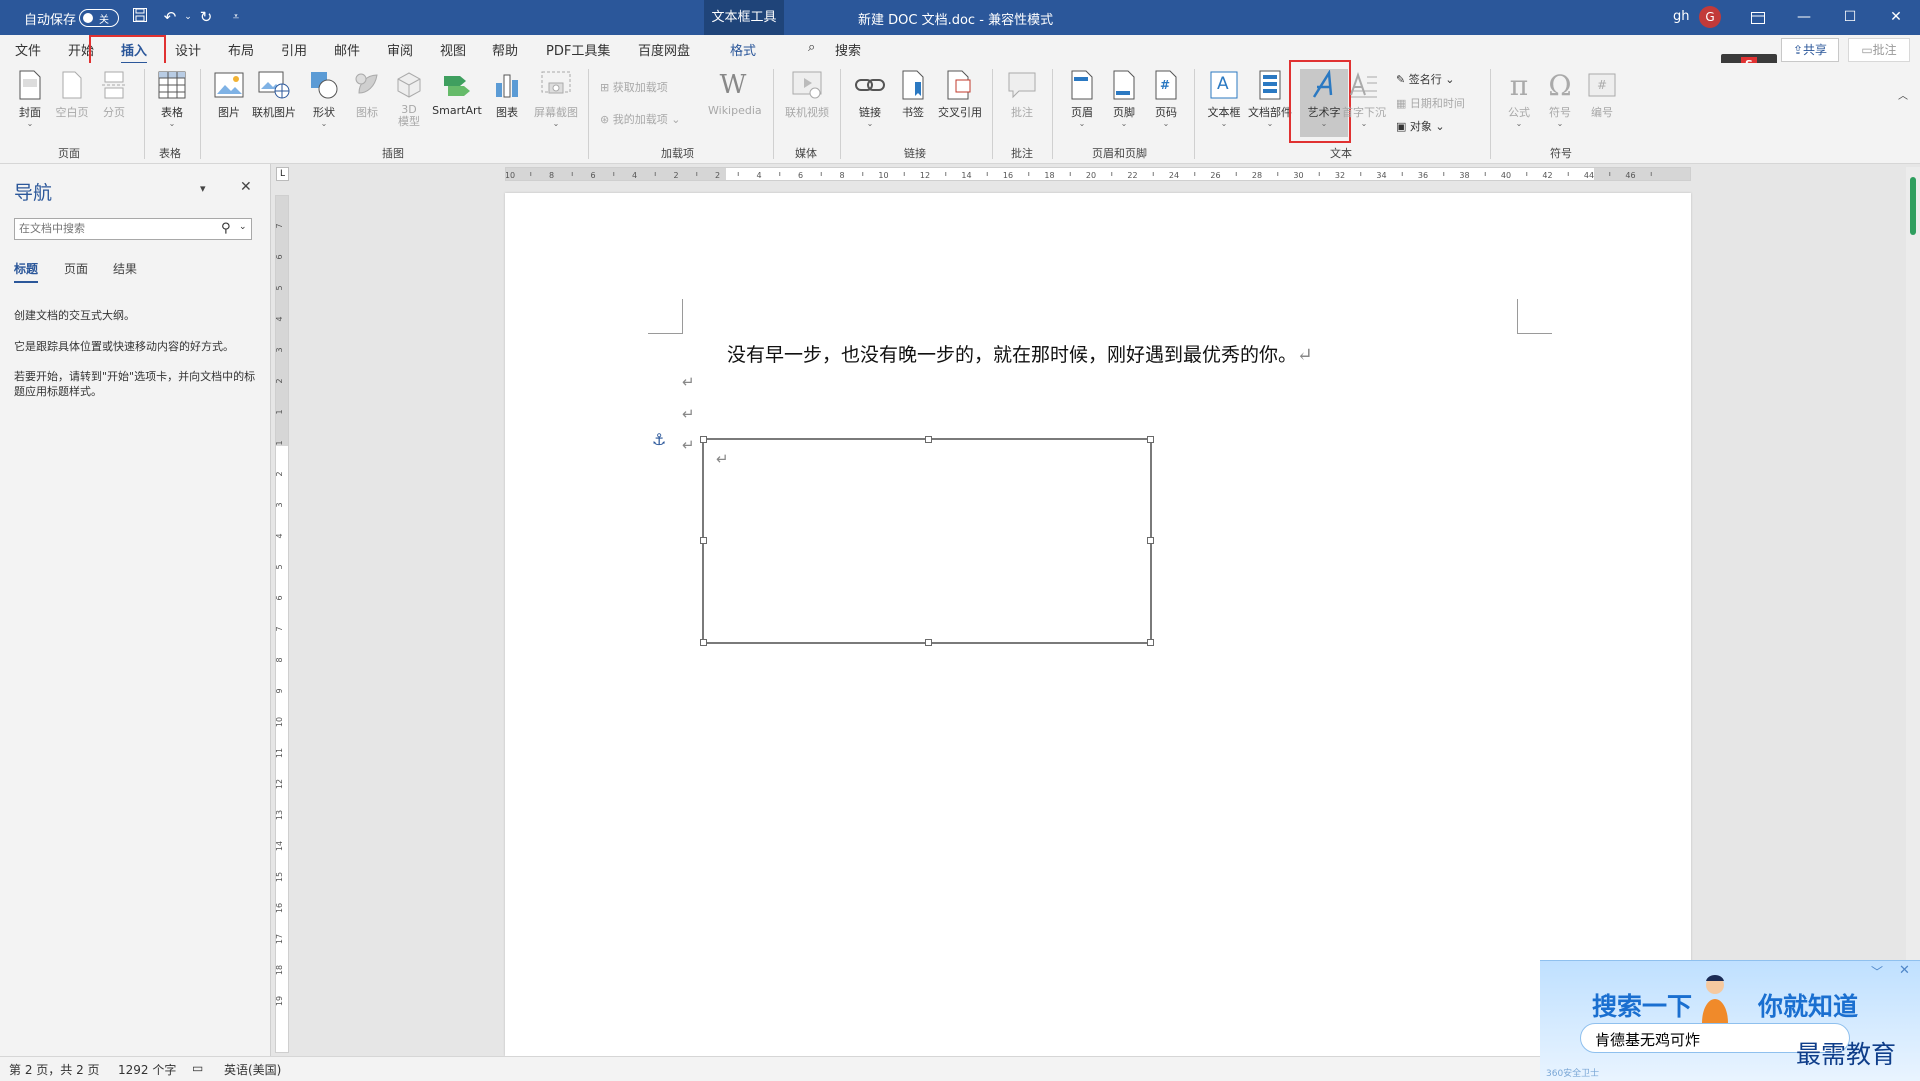  I want to click on footer-button: 页脚 ⌄, so click(1124, 98).